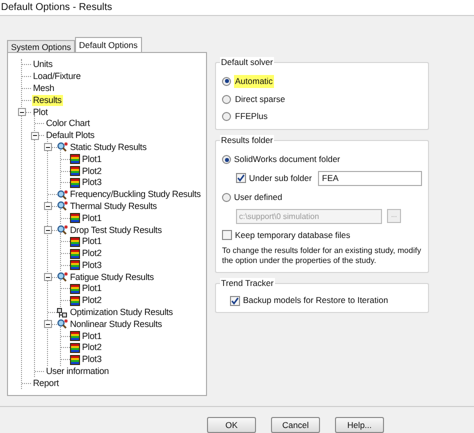 The height and width of the screenshot is (433, 474). Describe the element at coordinates (68, 124) in the screenshot. I see `tree-item: Color Chart` at that location.